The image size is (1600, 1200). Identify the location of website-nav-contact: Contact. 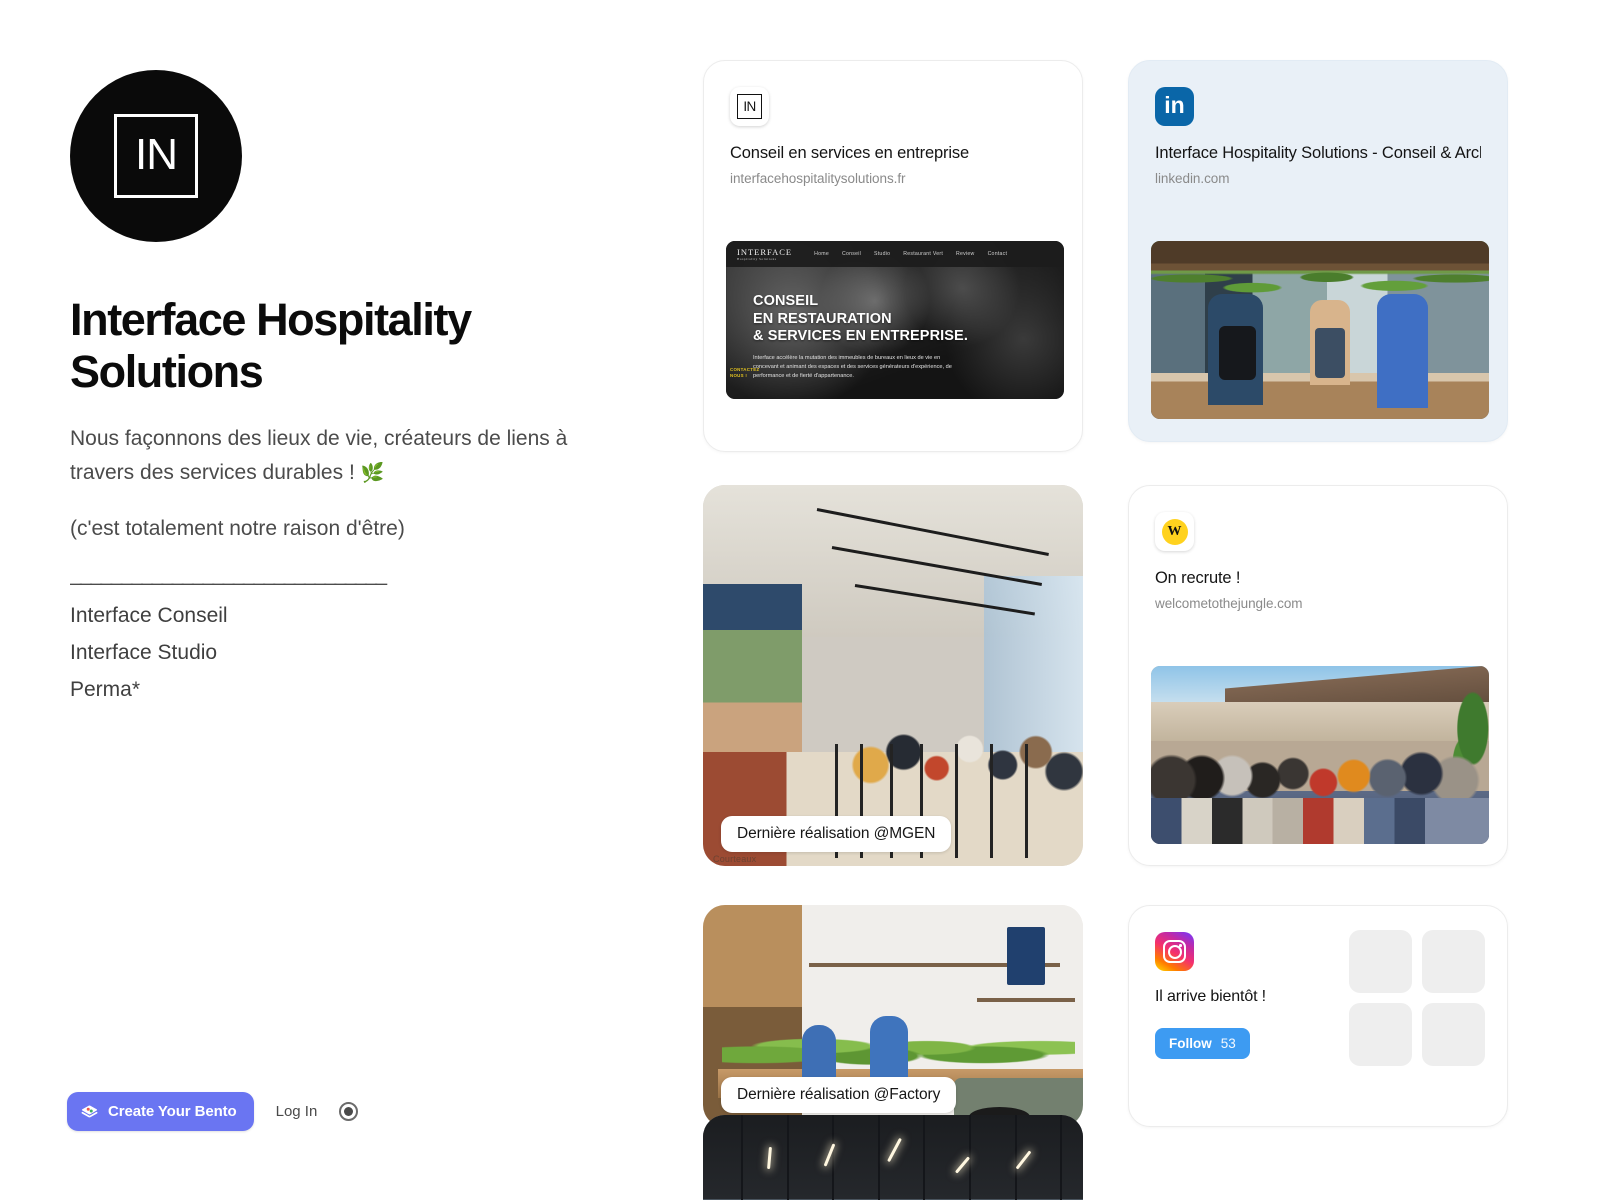
(997, 254).